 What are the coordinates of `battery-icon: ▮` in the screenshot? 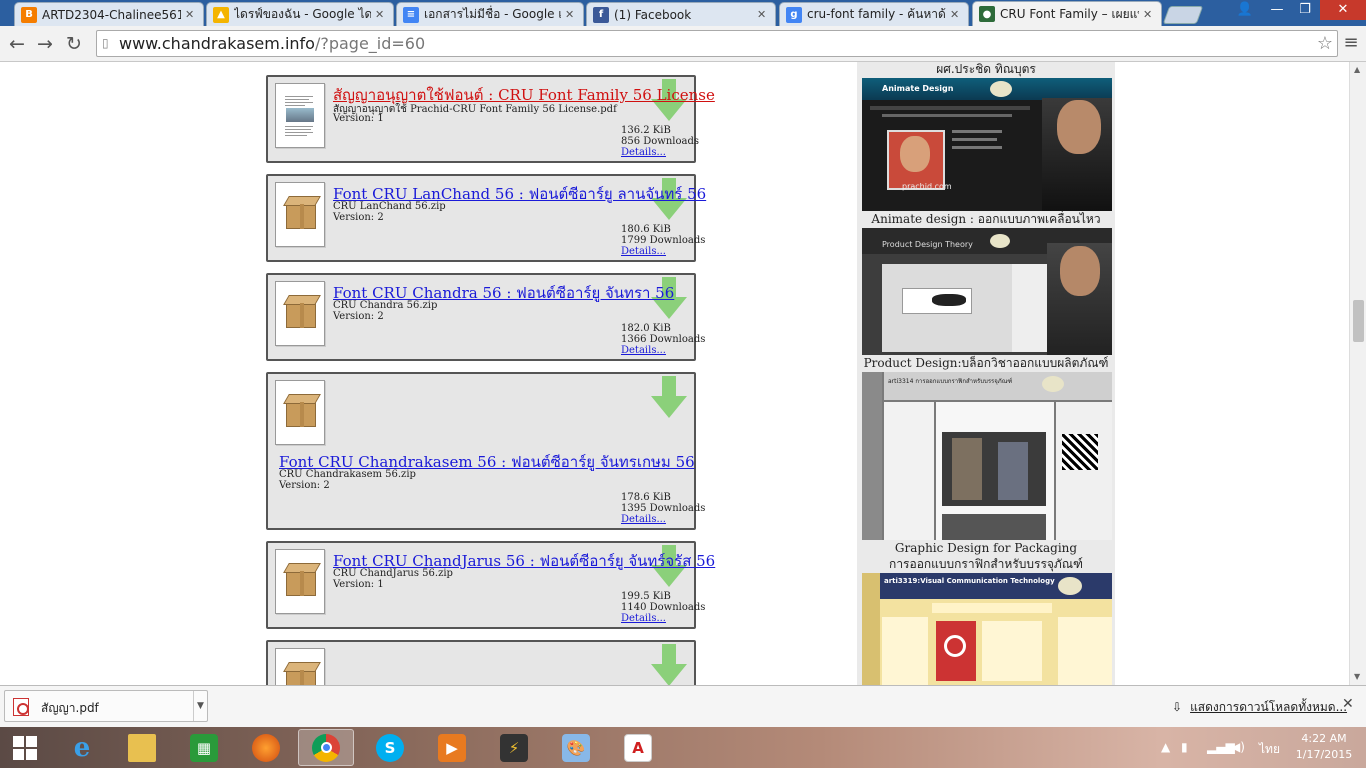 It's located at (1184, 747).